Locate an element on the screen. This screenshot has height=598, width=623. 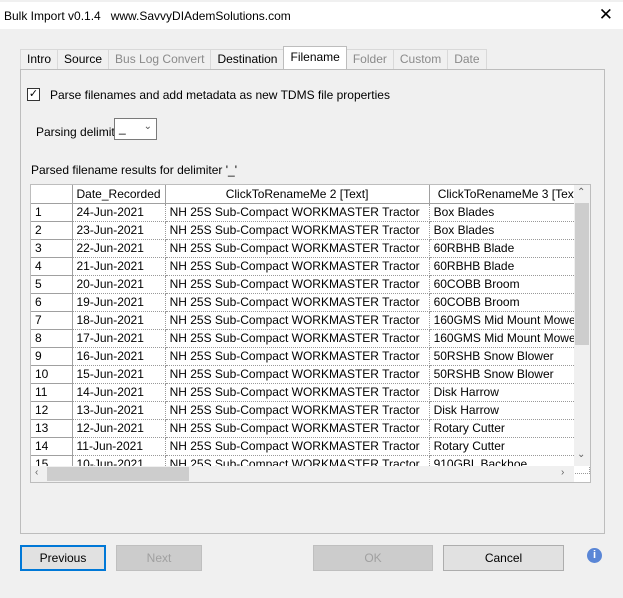
ok-button: OK is located at coordinates (373, 558).